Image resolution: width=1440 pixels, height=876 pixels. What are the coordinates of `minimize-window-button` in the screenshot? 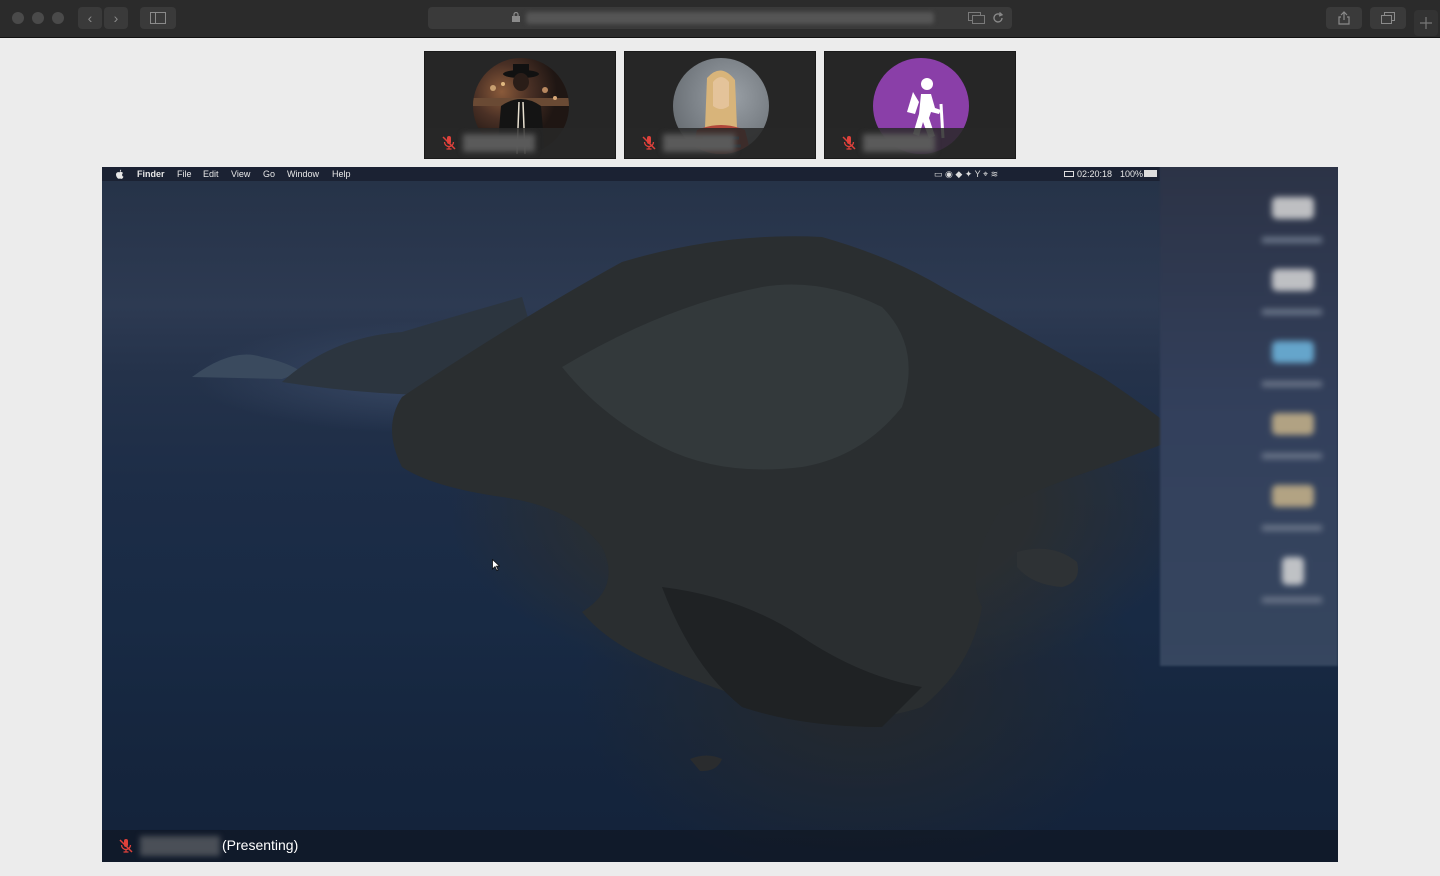 It's located at (38, 18).